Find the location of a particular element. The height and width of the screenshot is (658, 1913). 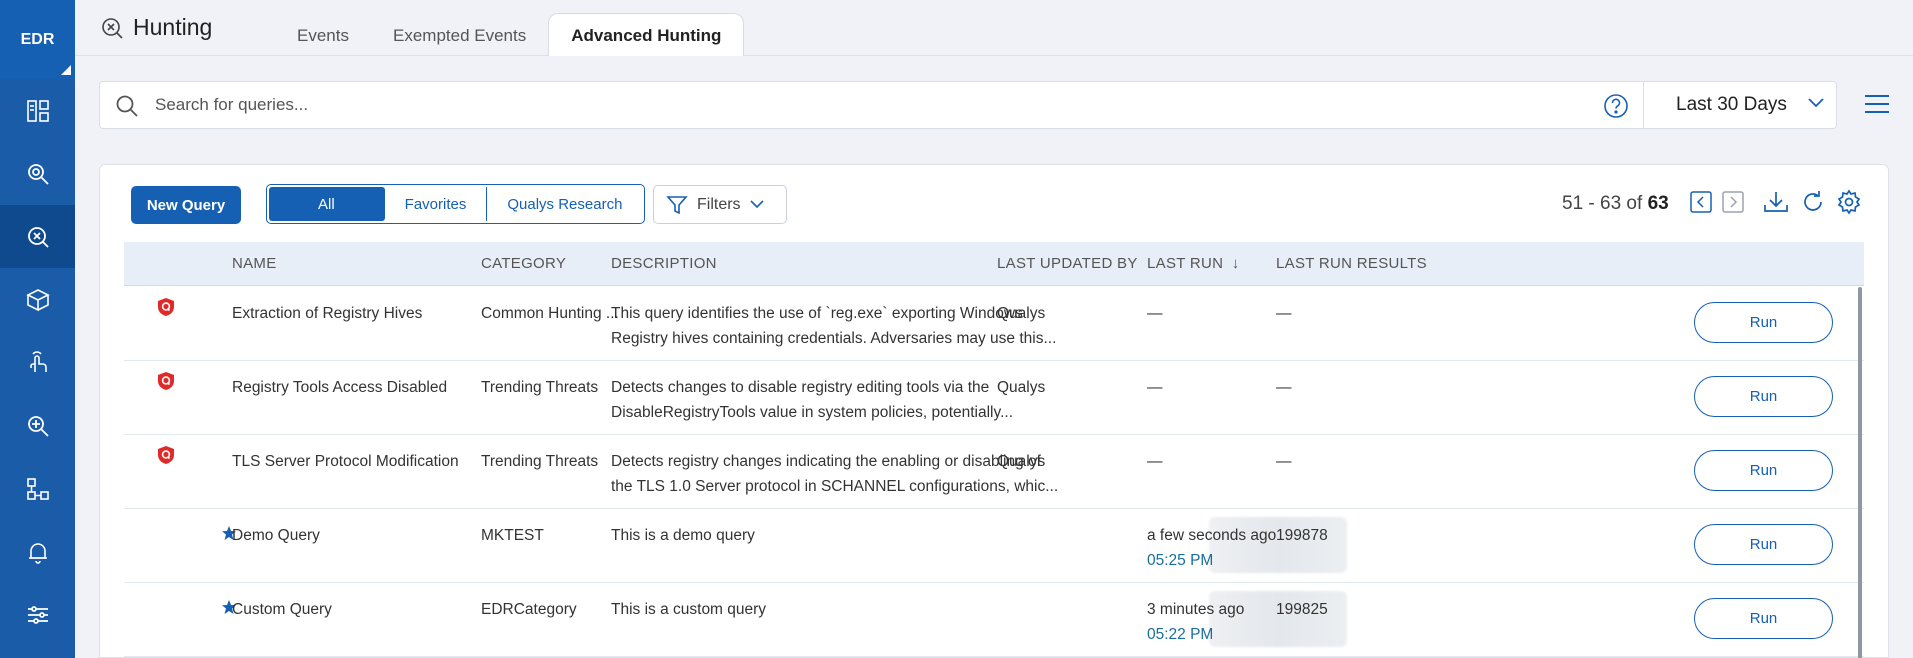

column-header-last-run: LAST RUN ↓ is located at coordinates (1193, 263).